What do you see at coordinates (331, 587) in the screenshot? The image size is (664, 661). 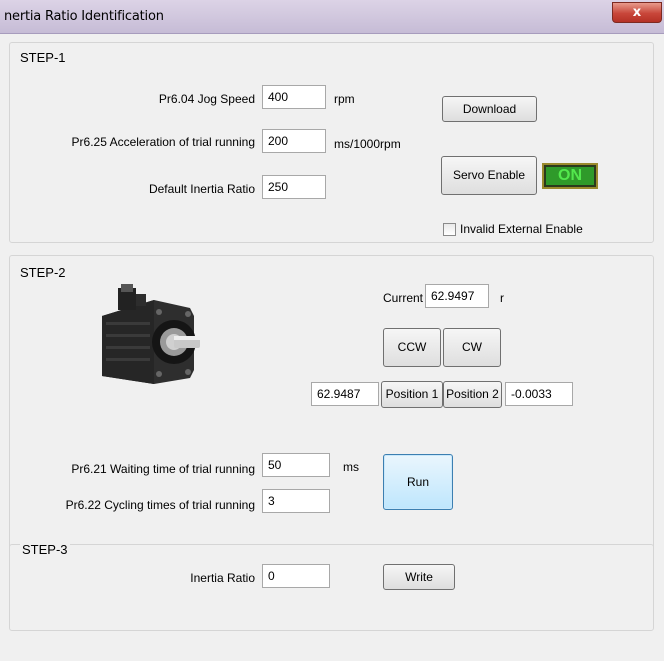 I see `step3-group` at bounding box center [331, 587].